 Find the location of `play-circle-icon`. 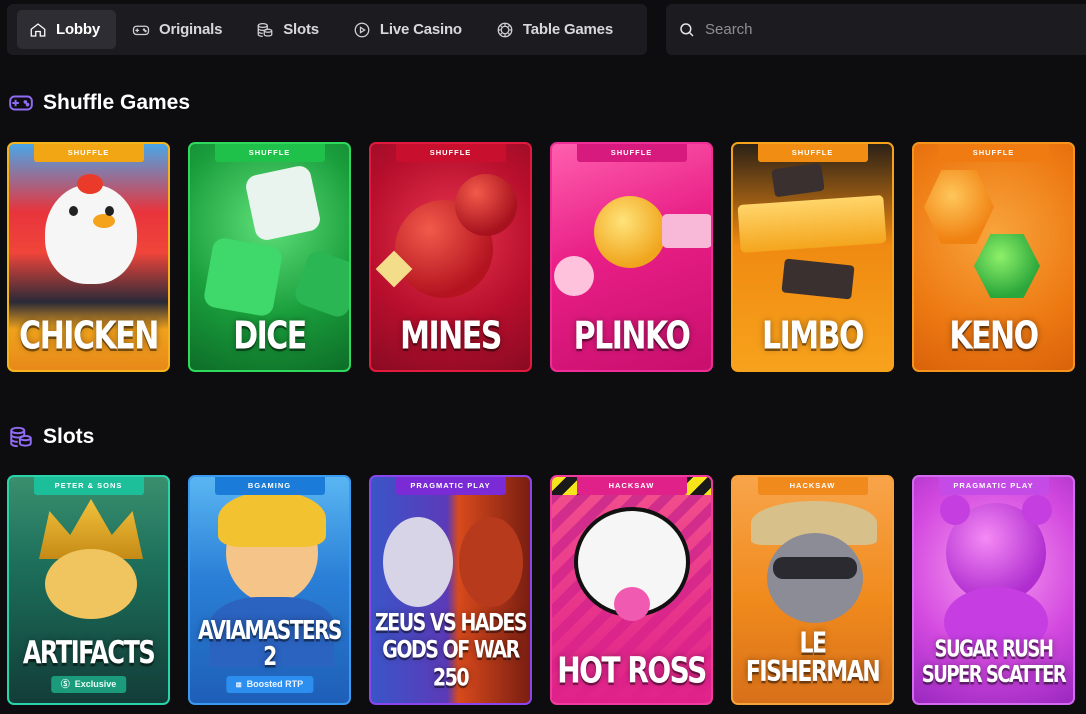

play-circle-icon is located at coordinates (362, 29).